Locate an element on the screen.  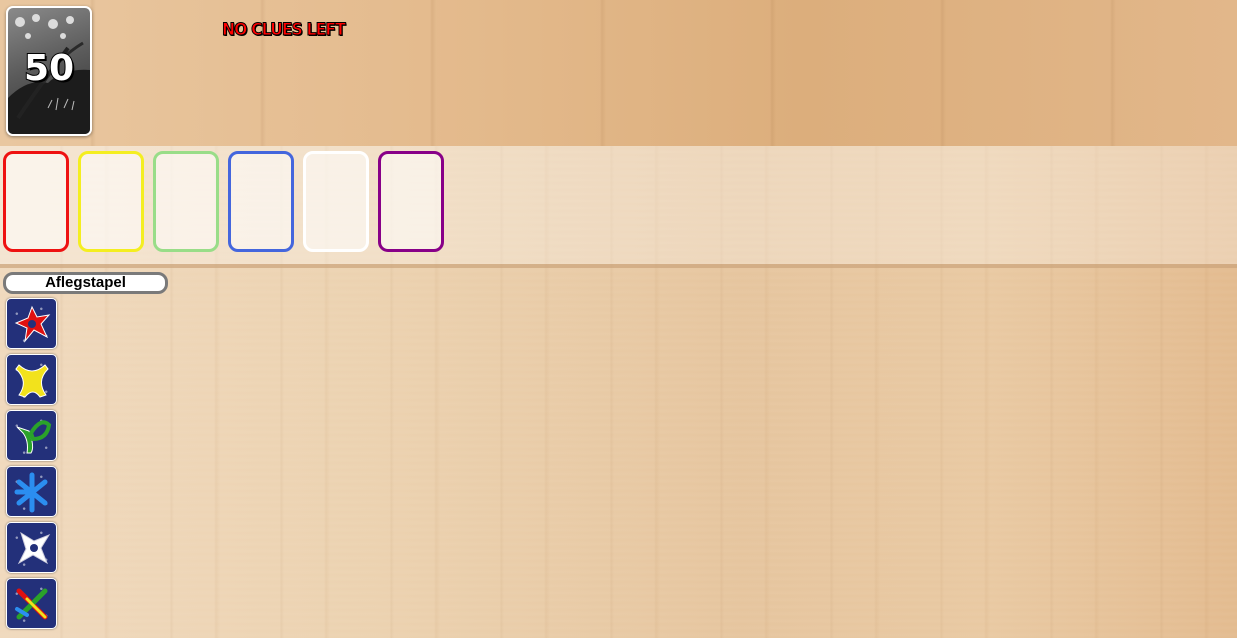
play-stack-green is located at coordinates (186, 201).